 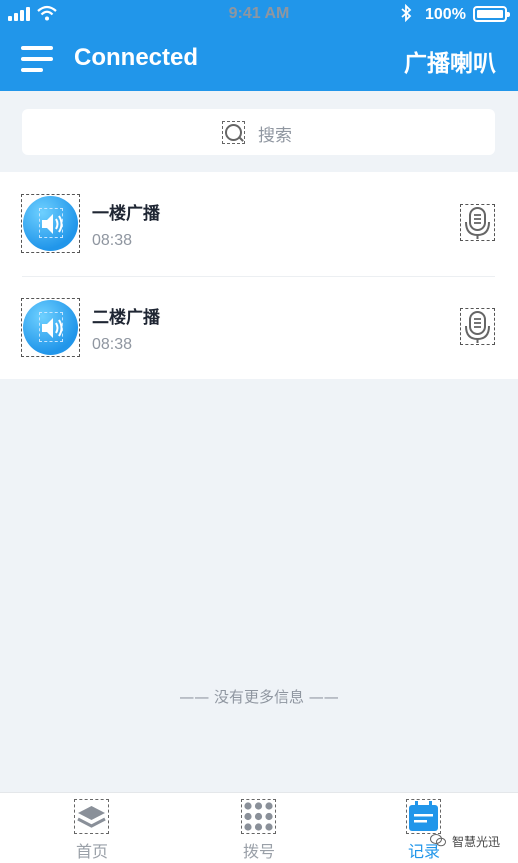 What do you see at coordinates (258, 851) in the screenshot?
I see `tab-label: 拨号` at bounding box center [258, 851].